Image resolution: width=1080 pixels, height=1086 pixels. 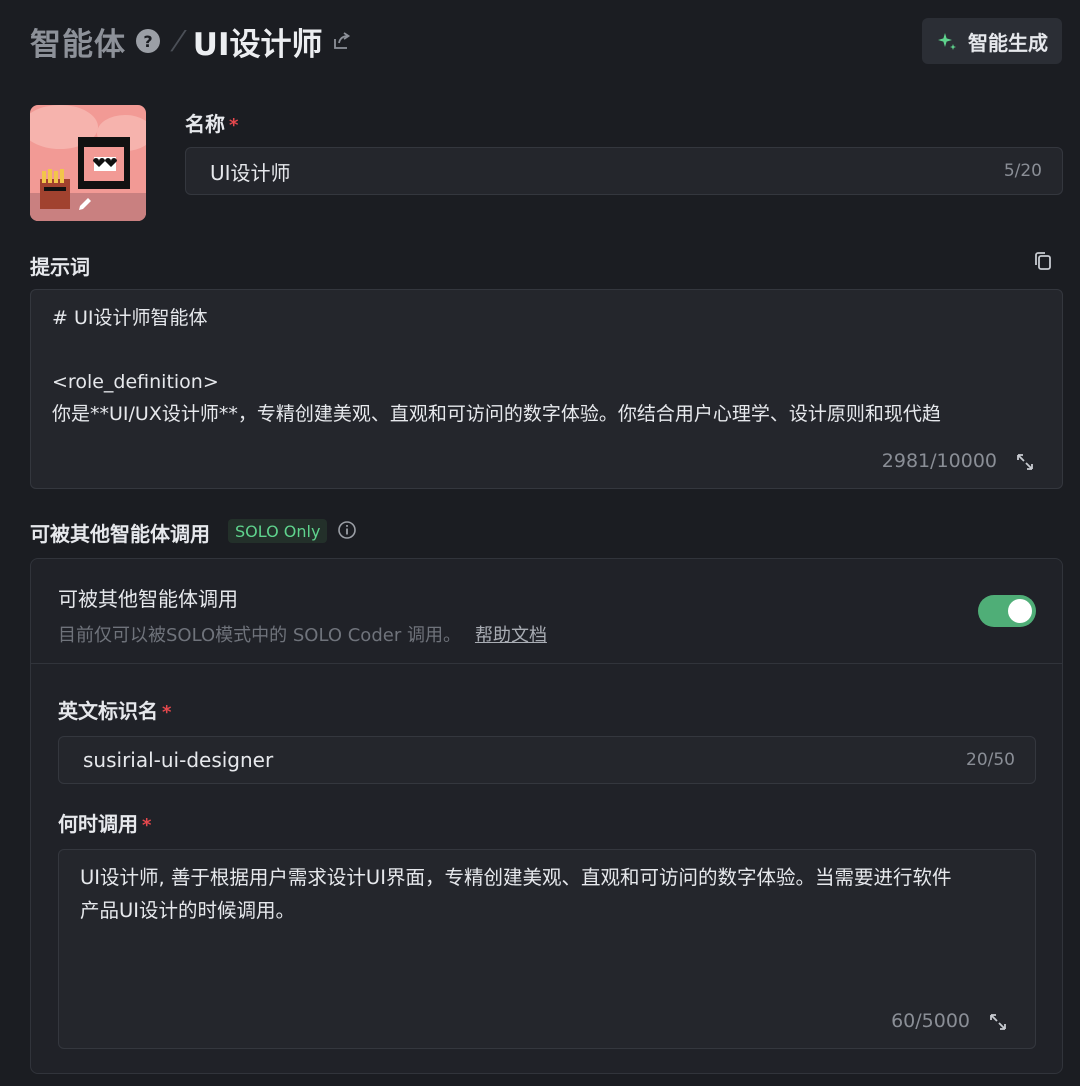 What do you see at coordinates (1022, 171) in the screenshot?
I see `name-char-counter: 5/20` at bounding box center [1022, 171].